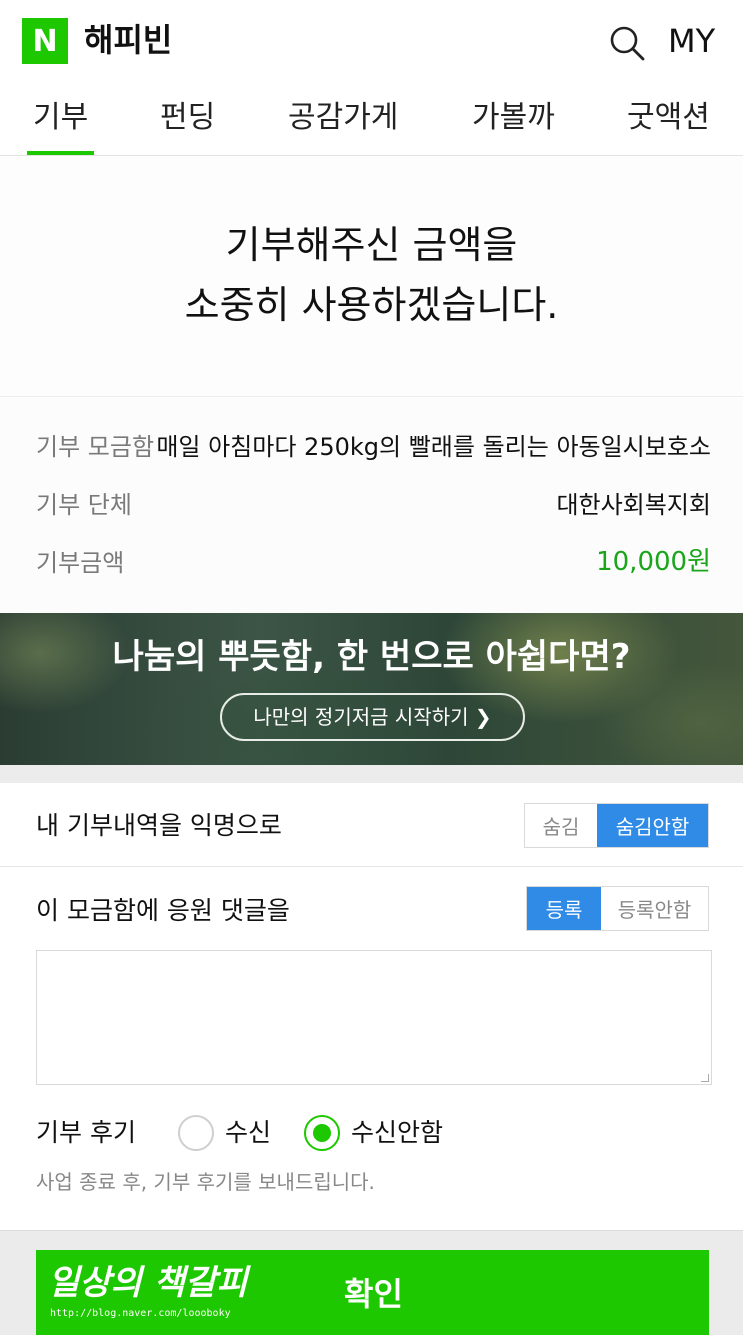 Image resolution: width=743 pixels, height=1335 pixels. Describe the element at coordinates (513, 118) in the screenshot. I see `tab-shall-we-go: 가볼까` at that location.